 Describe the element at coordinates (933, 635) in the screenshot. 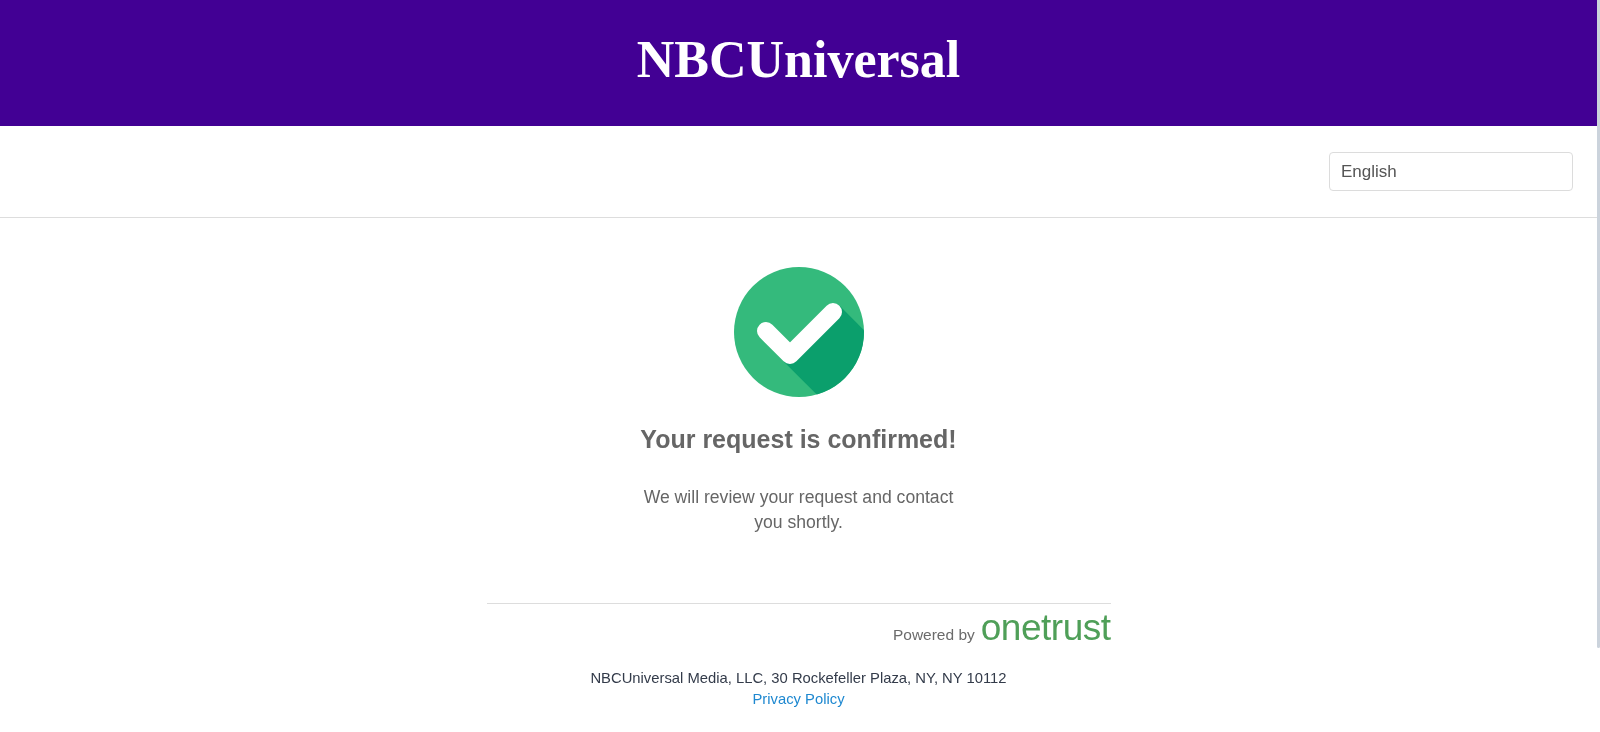

I see `powered-by-label: Powered by` at that location.